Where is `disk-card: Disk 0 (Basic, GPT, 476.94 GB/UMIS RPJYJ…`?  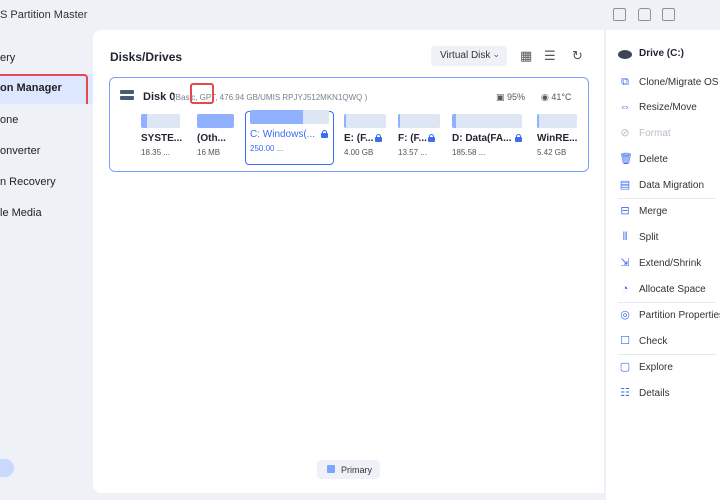
disk-card: Disk 0 (Basic, GPT, 476.94 GB/UMIS RPJYJ… is located at coordinates (349, 124).